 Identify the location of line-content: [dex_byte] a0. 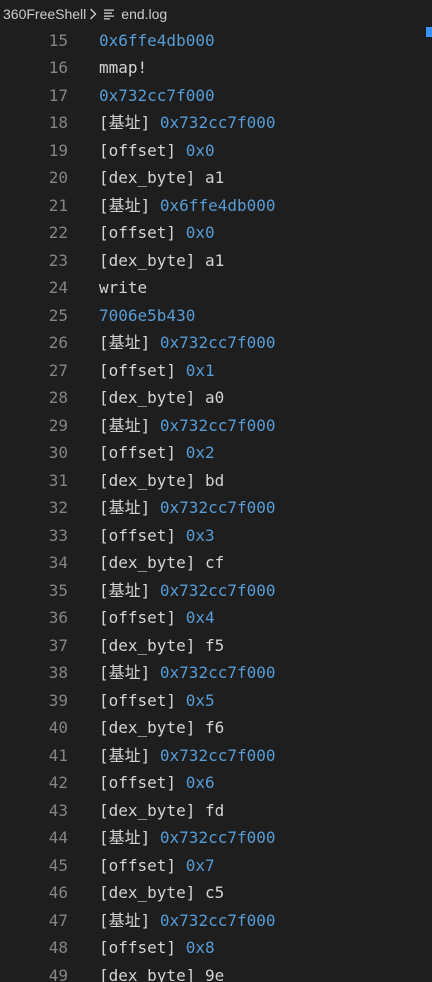
(161, 398).